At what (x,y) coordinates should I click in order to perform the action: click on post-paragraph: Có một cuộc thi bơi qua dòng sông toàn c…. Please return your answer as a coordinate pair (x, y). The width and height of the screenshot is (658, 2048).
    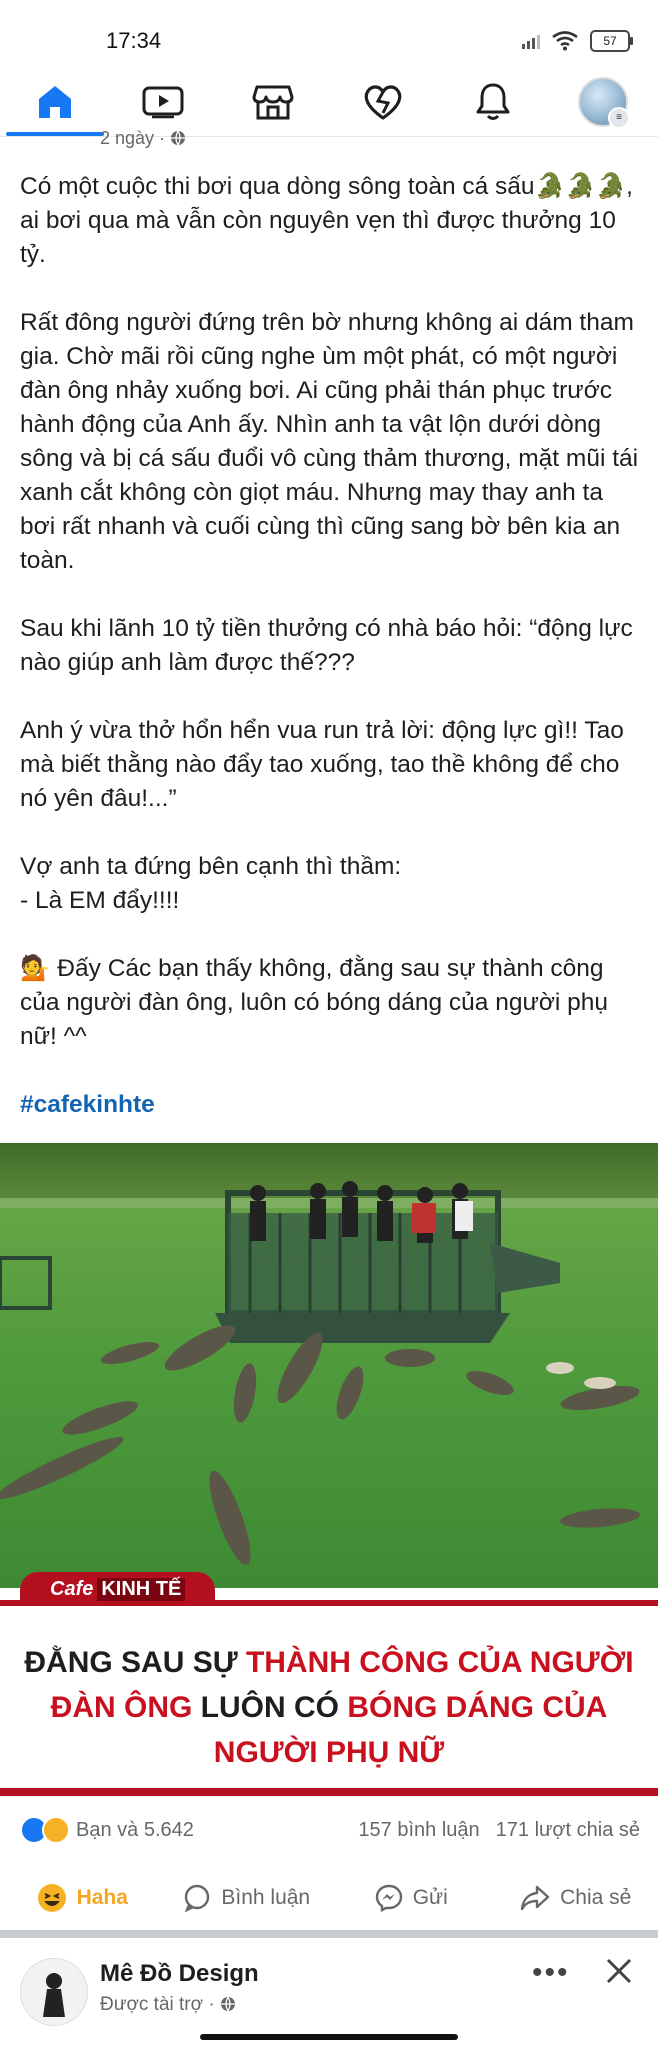
    Looking at the image, I should click on (326, 220).